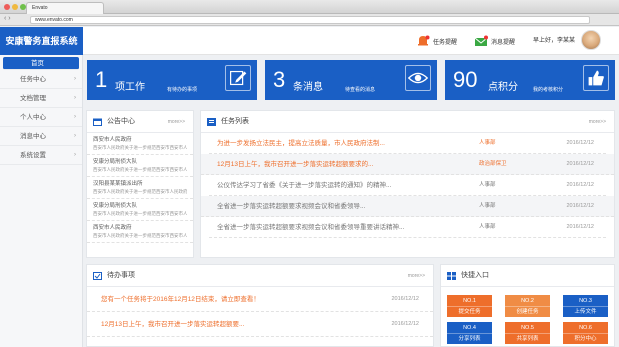  I want to click on quick-entry-header: 快捷入口, so click(527, 276).